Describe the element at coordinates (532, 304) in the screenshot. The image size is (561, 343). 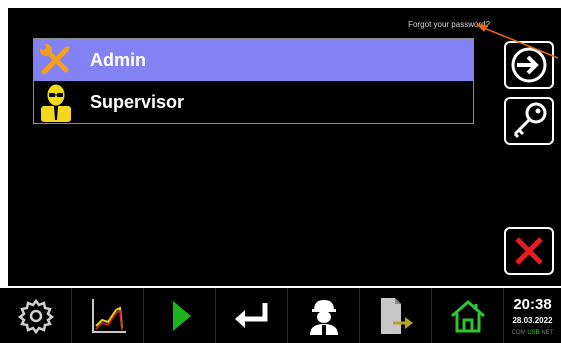
I see `clock-time: 20:38` at that location.